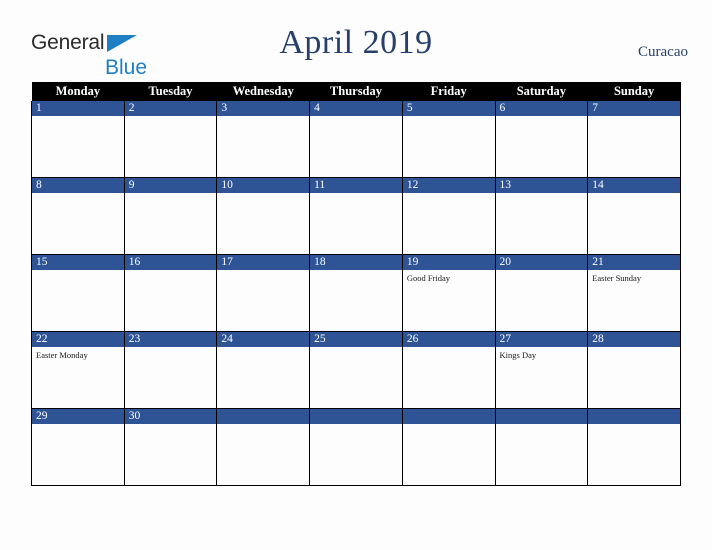 The image size is (712, 550). Describe the element at coordinates (263, 216) in the screenshot. I see `calendar-day-cell: 10` at that location.